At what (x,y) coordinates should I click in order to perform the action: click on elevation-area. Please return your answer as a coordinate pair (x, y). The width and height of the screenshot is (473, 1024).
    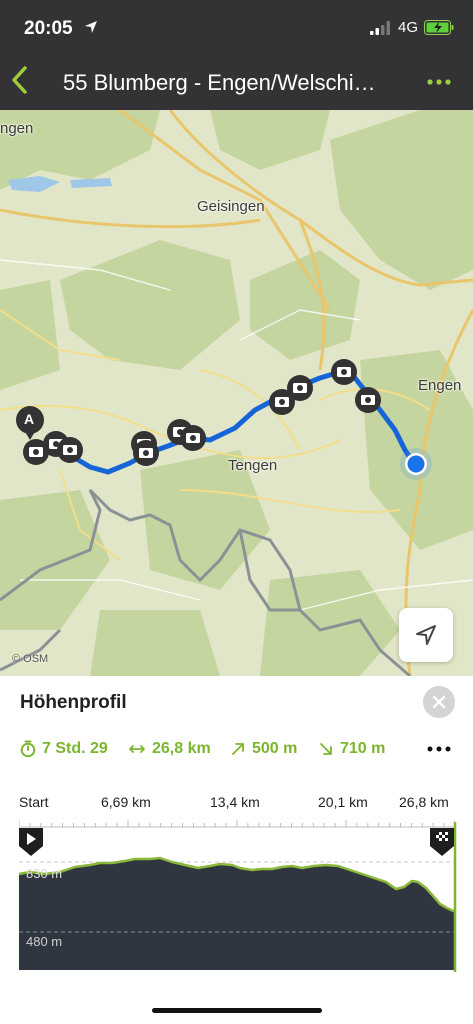
    Looking at the image, I should click on (237, 914).